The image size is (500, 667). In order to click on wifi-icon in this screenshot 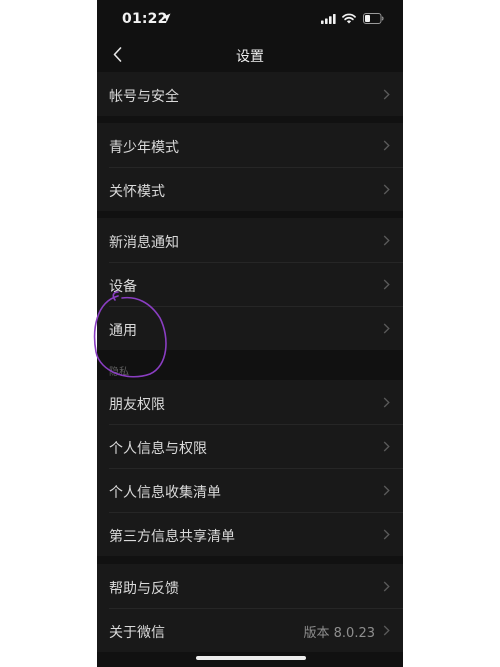, I will do `click(349, 18)`.